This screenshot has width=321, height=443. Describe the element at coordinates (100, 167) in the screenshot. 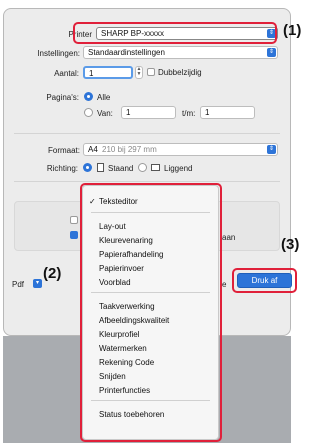

I see `portrait-icon` at that location.